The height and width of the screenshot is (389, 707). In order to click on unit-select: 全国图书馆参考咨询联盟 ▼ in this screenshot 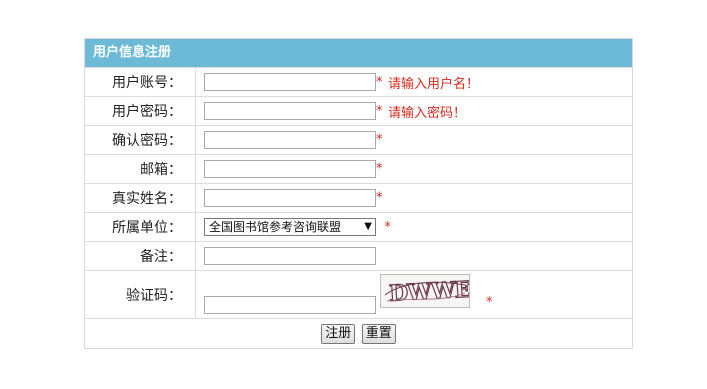, I will do `click(290, 227)`.